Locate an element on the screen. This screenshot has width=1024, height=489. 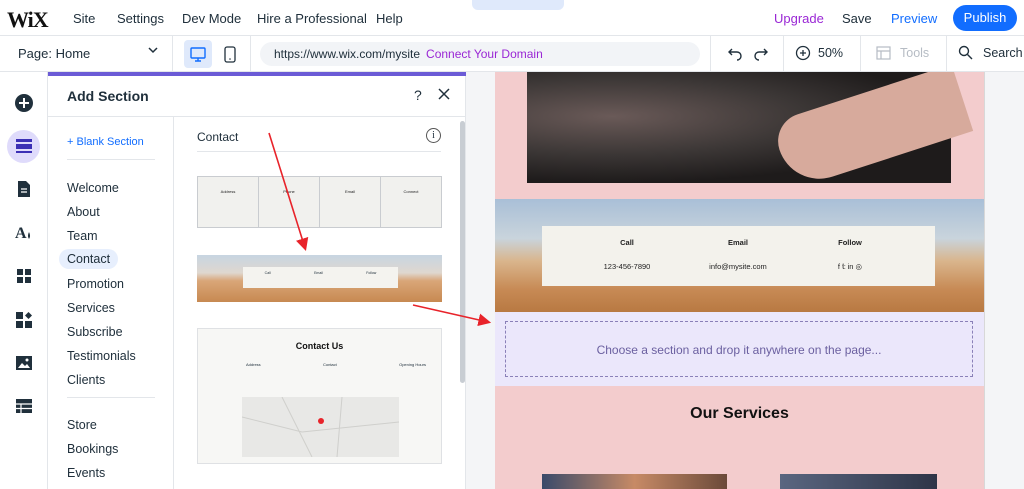
contact-layout-thumbnail-2: Call Email Follow is located at coordinates (319, 278).